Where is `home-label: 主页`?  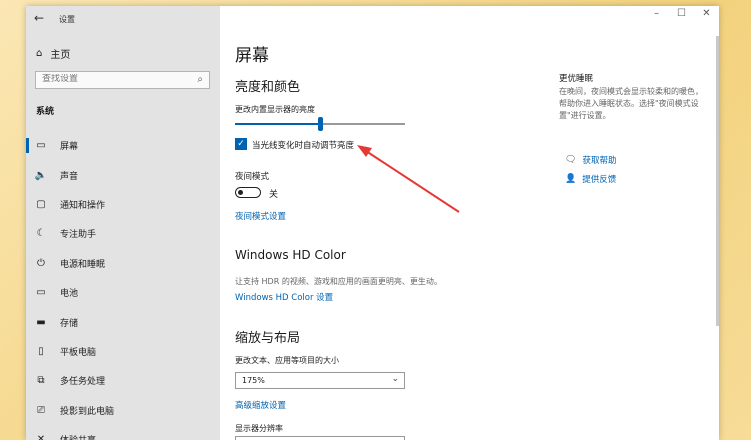 home-label: 主页 is located at coordinates (60, 55).